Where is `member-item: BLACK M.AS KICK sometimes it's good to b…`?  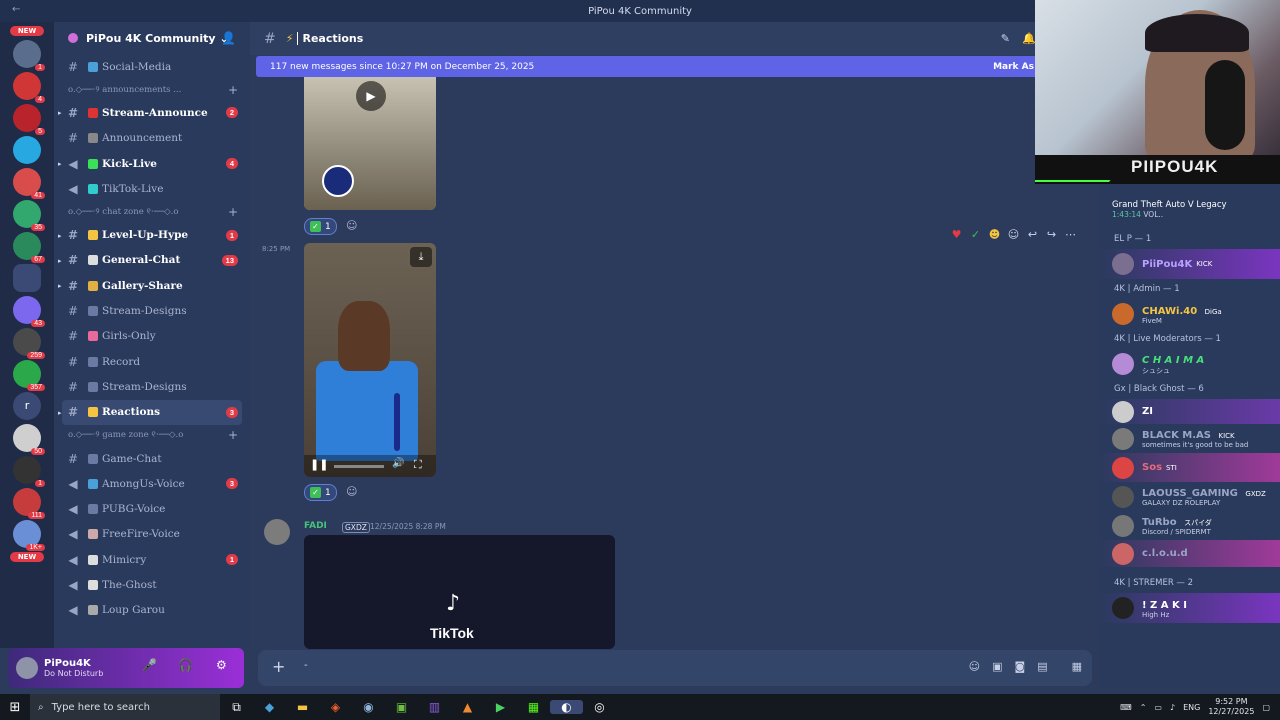
member-item: BLACK M.AS KICK sometimes it's good to b… is located at coordinates (1190, 438).